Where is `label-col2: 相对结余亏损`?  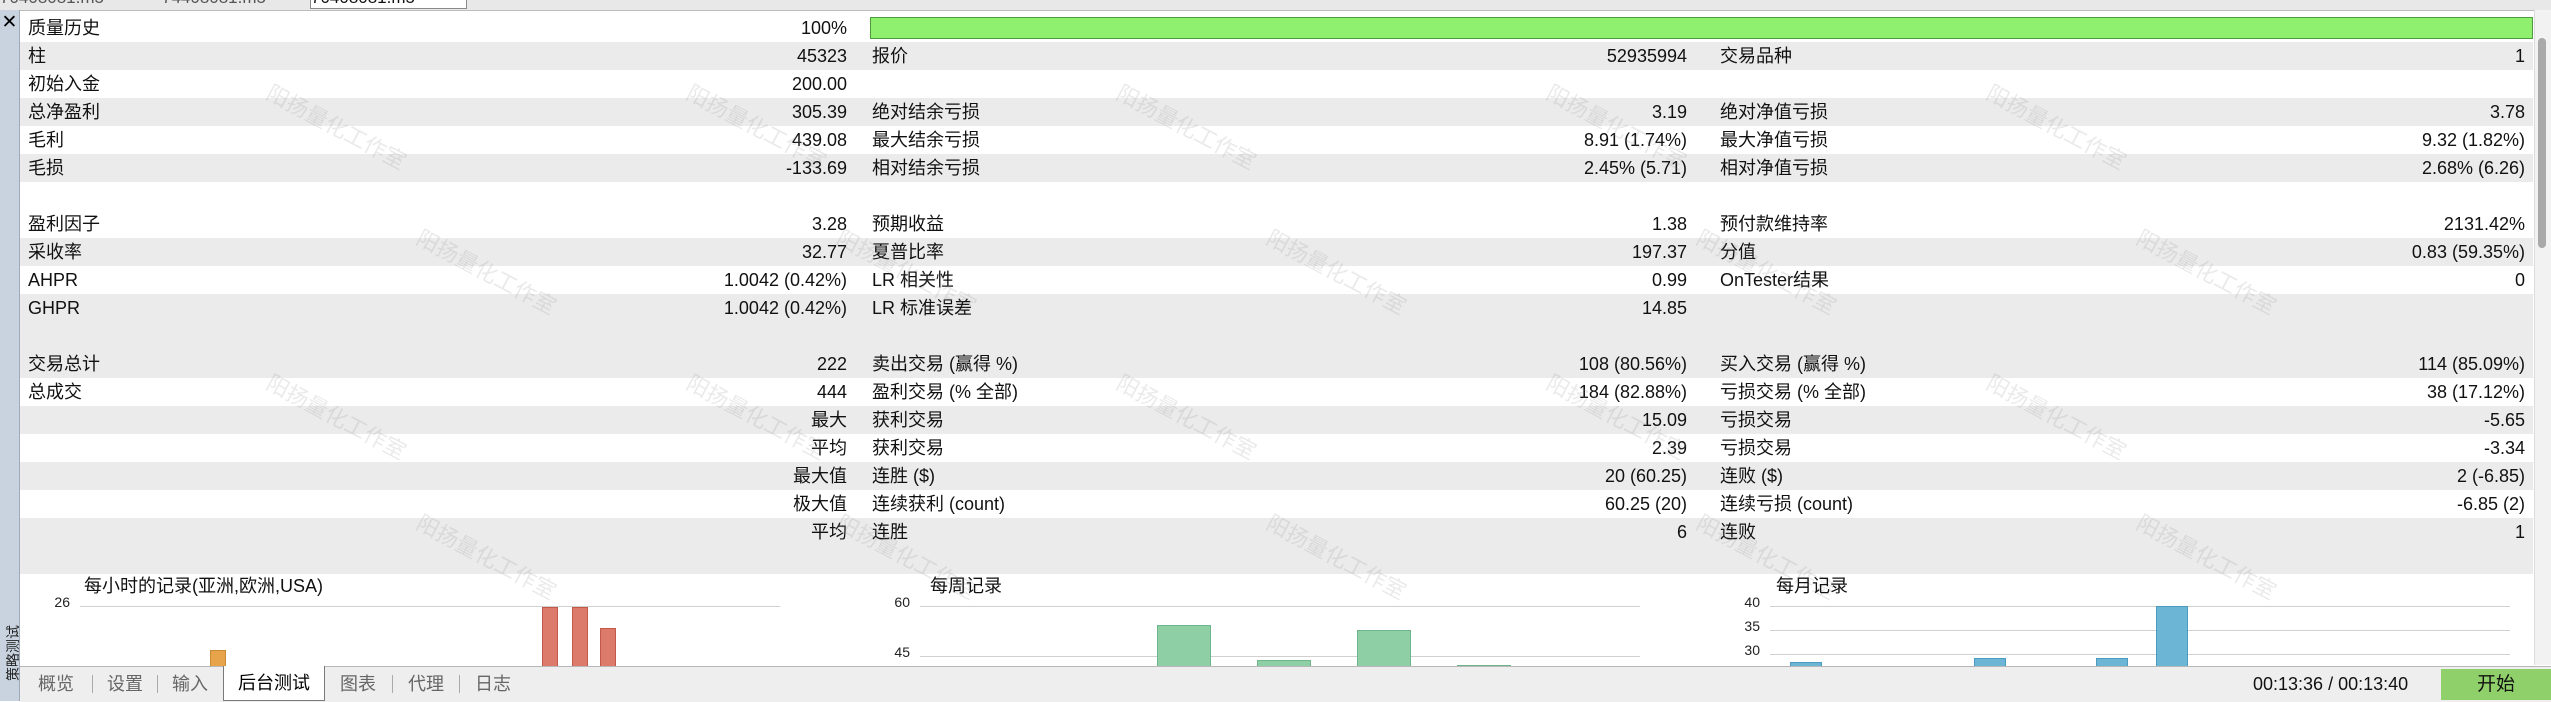 label-col2: 相对结余亏损 is located at coordinates (926, 168).